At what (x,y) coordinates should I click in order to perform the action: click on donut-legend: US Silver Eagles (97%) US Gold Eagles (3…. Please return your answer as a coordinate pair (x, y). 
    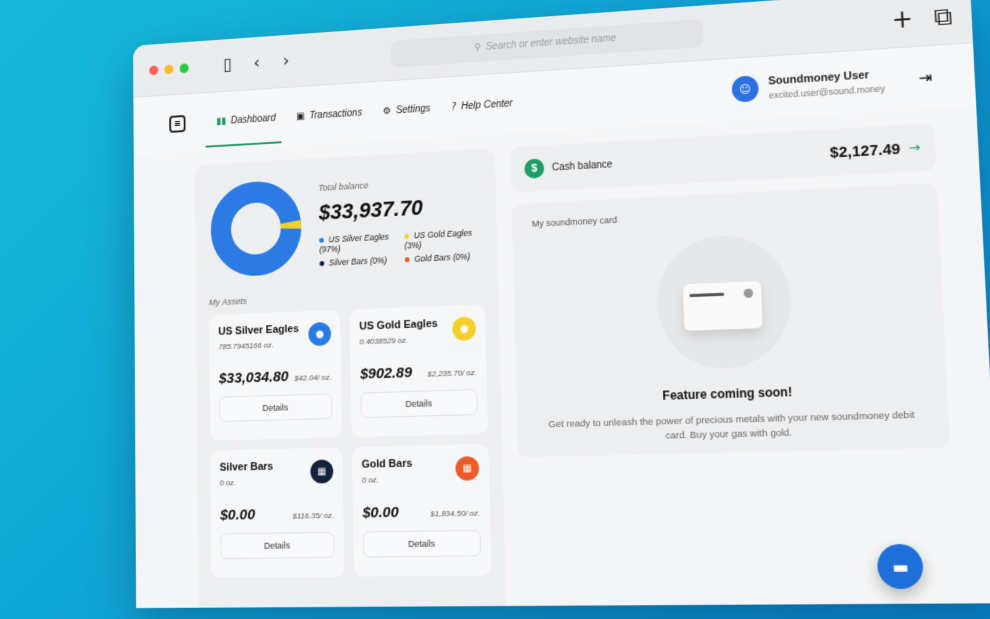
    Looking at the image, I should click on (401, 247).